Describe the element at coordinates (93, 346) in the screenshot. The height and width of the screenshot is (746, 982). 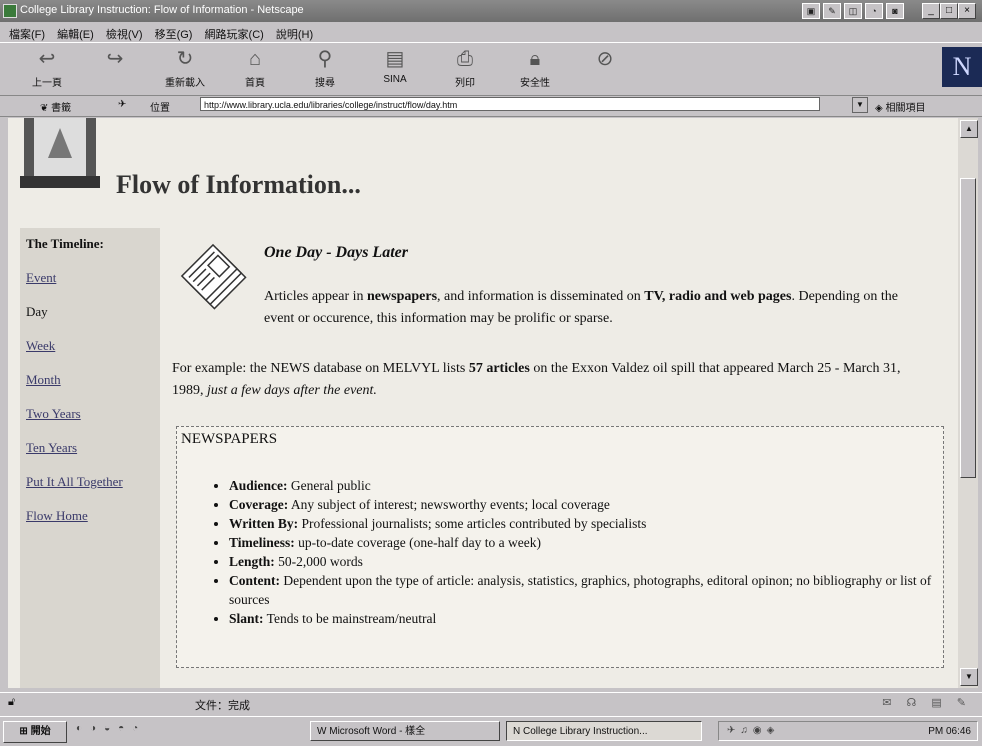
I see `timeline-link-week: Week` at that location.